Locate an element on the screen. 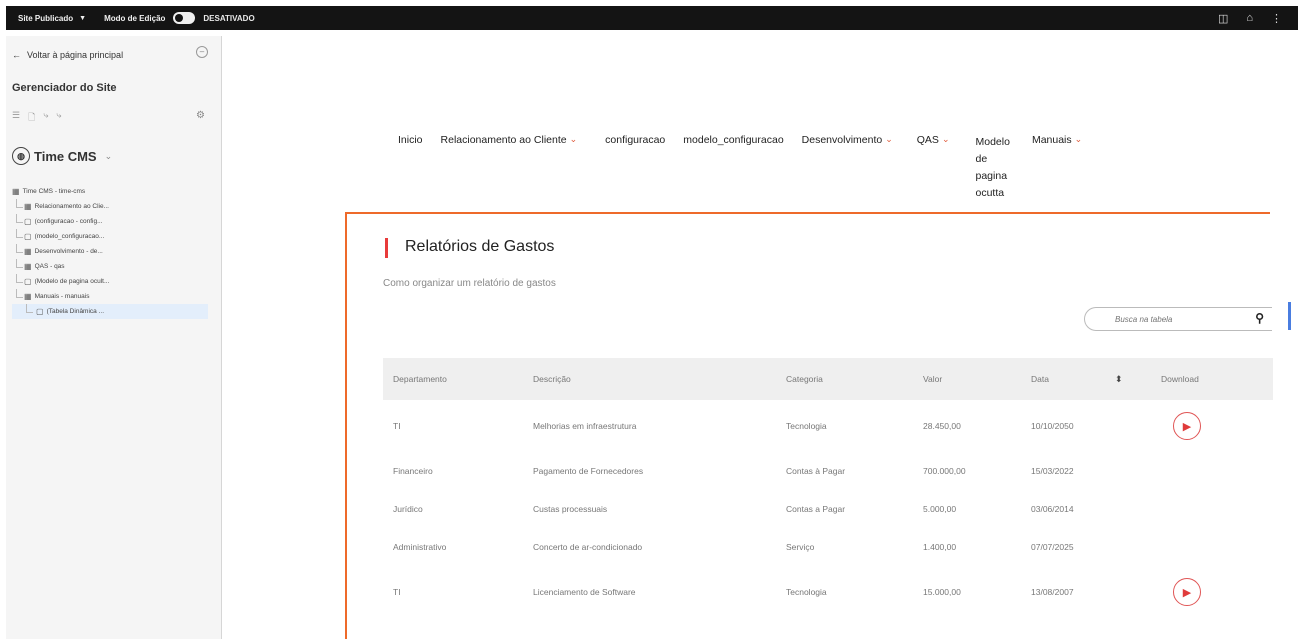 The width and height of the screenshot is (1298, 639). cell-valor: 15.000,00 is located at coordinates (942, 592).